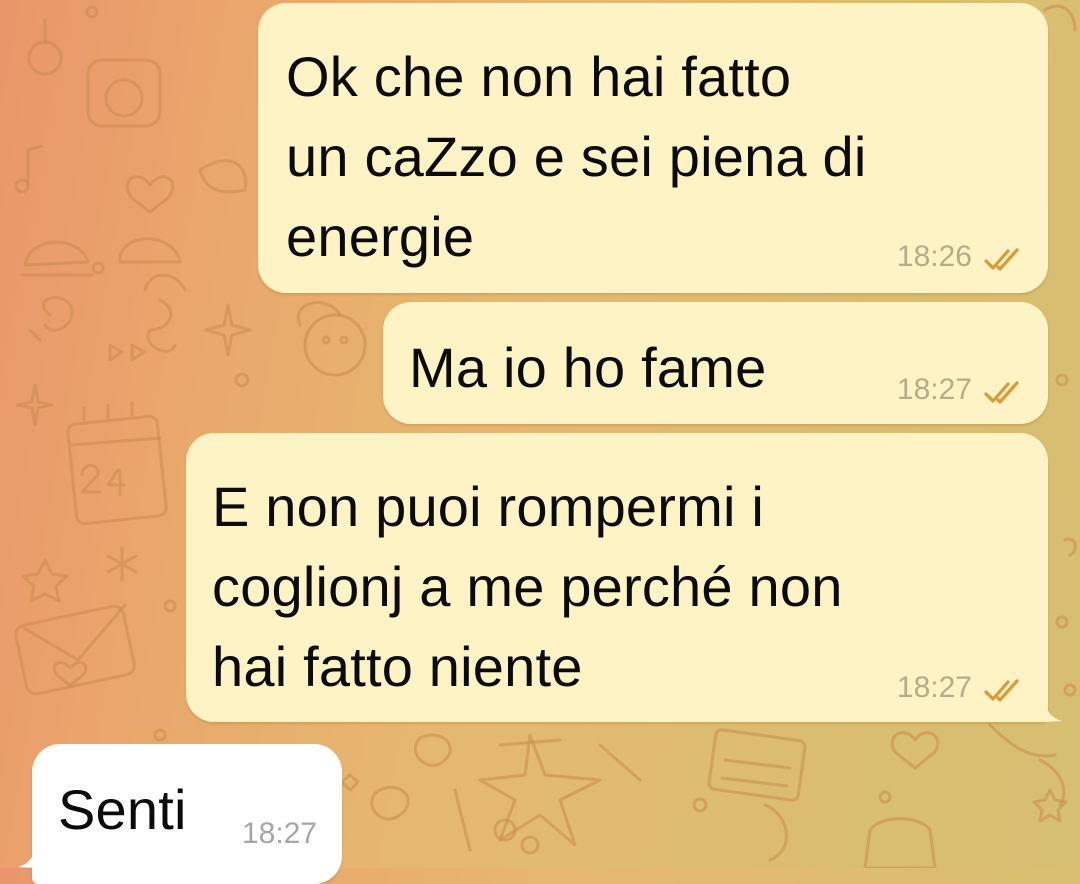  Describe the element at coordinates (576, 156) in the screenshot. I see `message-text-line: un caZzo e sei piena di` at that location.